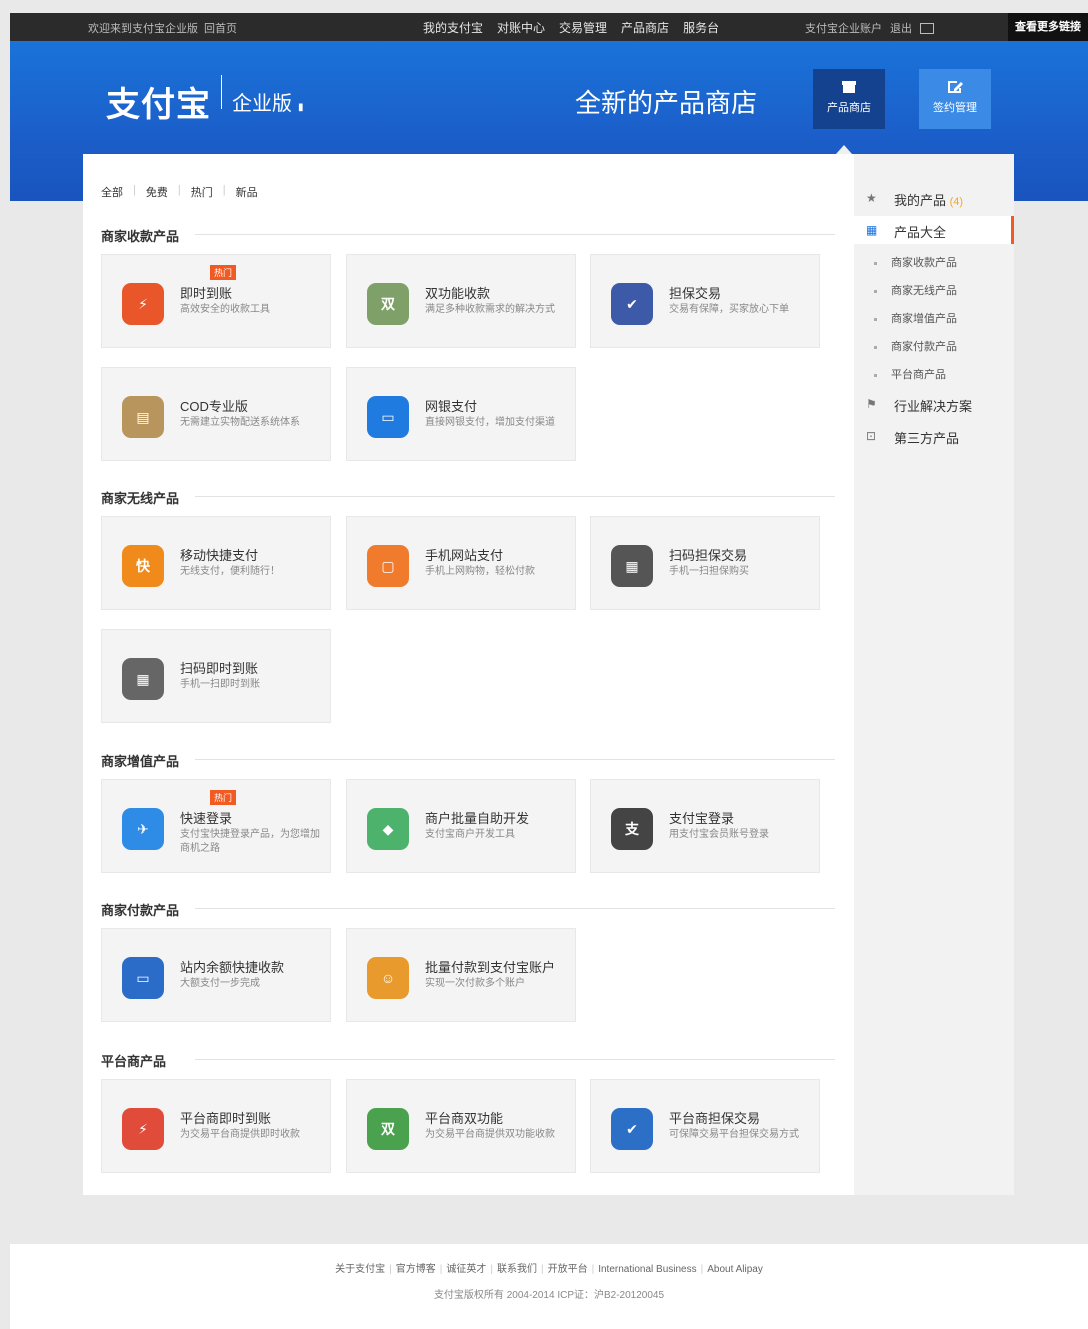 This screenshot has height=1329, width=1088. Describe the element at coordinates (470, 834) in the screenshot. I see `product-description: 支付宝商户开发工具` at that location.